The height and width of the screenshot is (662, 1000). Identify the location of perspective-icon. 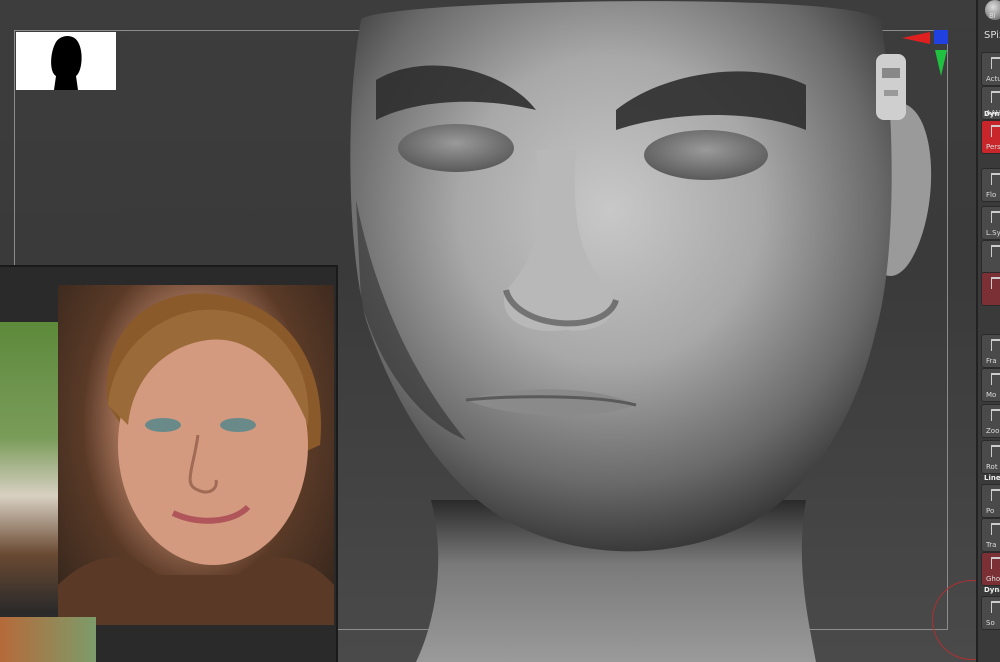
(995, 131).